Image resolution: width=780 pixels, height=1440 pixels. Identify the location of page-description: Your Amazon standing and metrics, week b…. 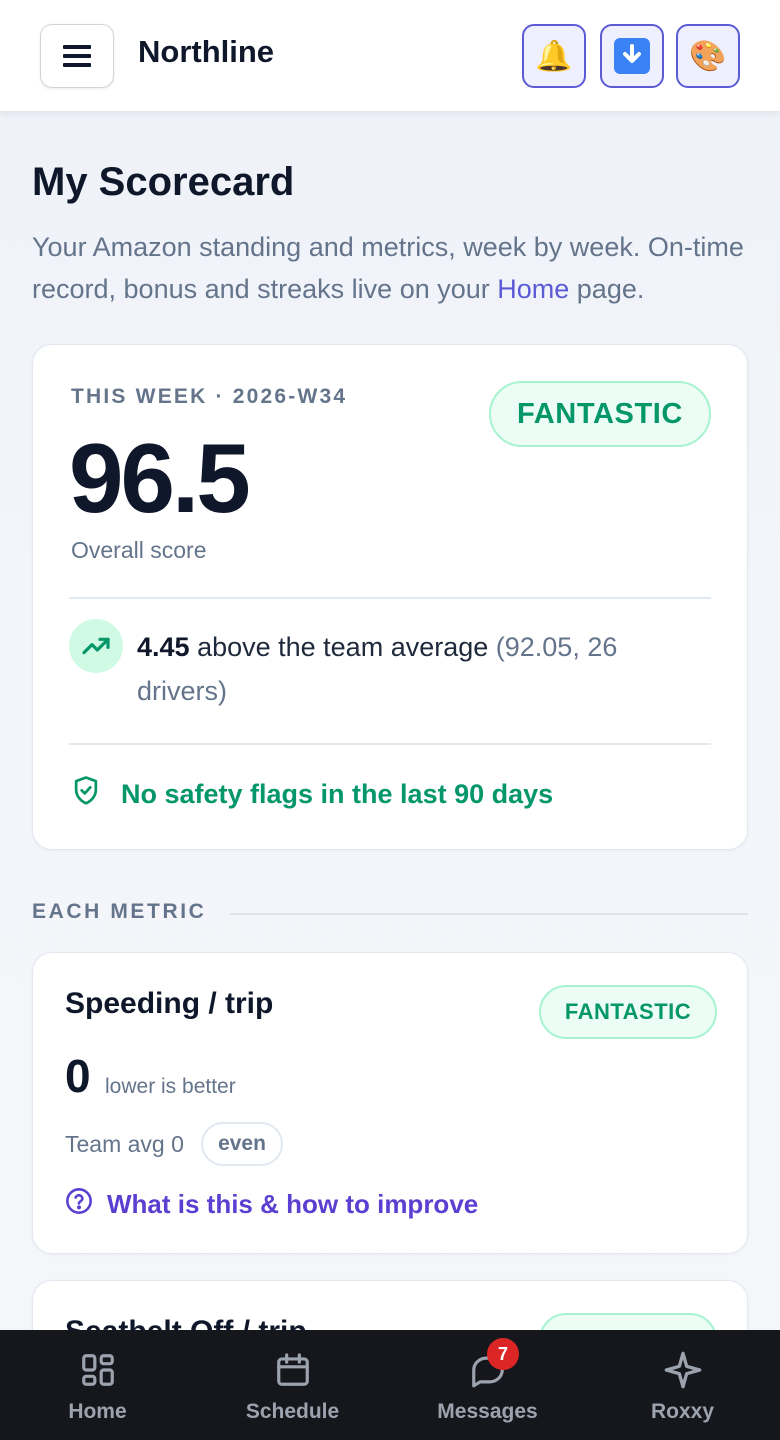
(392, 268).